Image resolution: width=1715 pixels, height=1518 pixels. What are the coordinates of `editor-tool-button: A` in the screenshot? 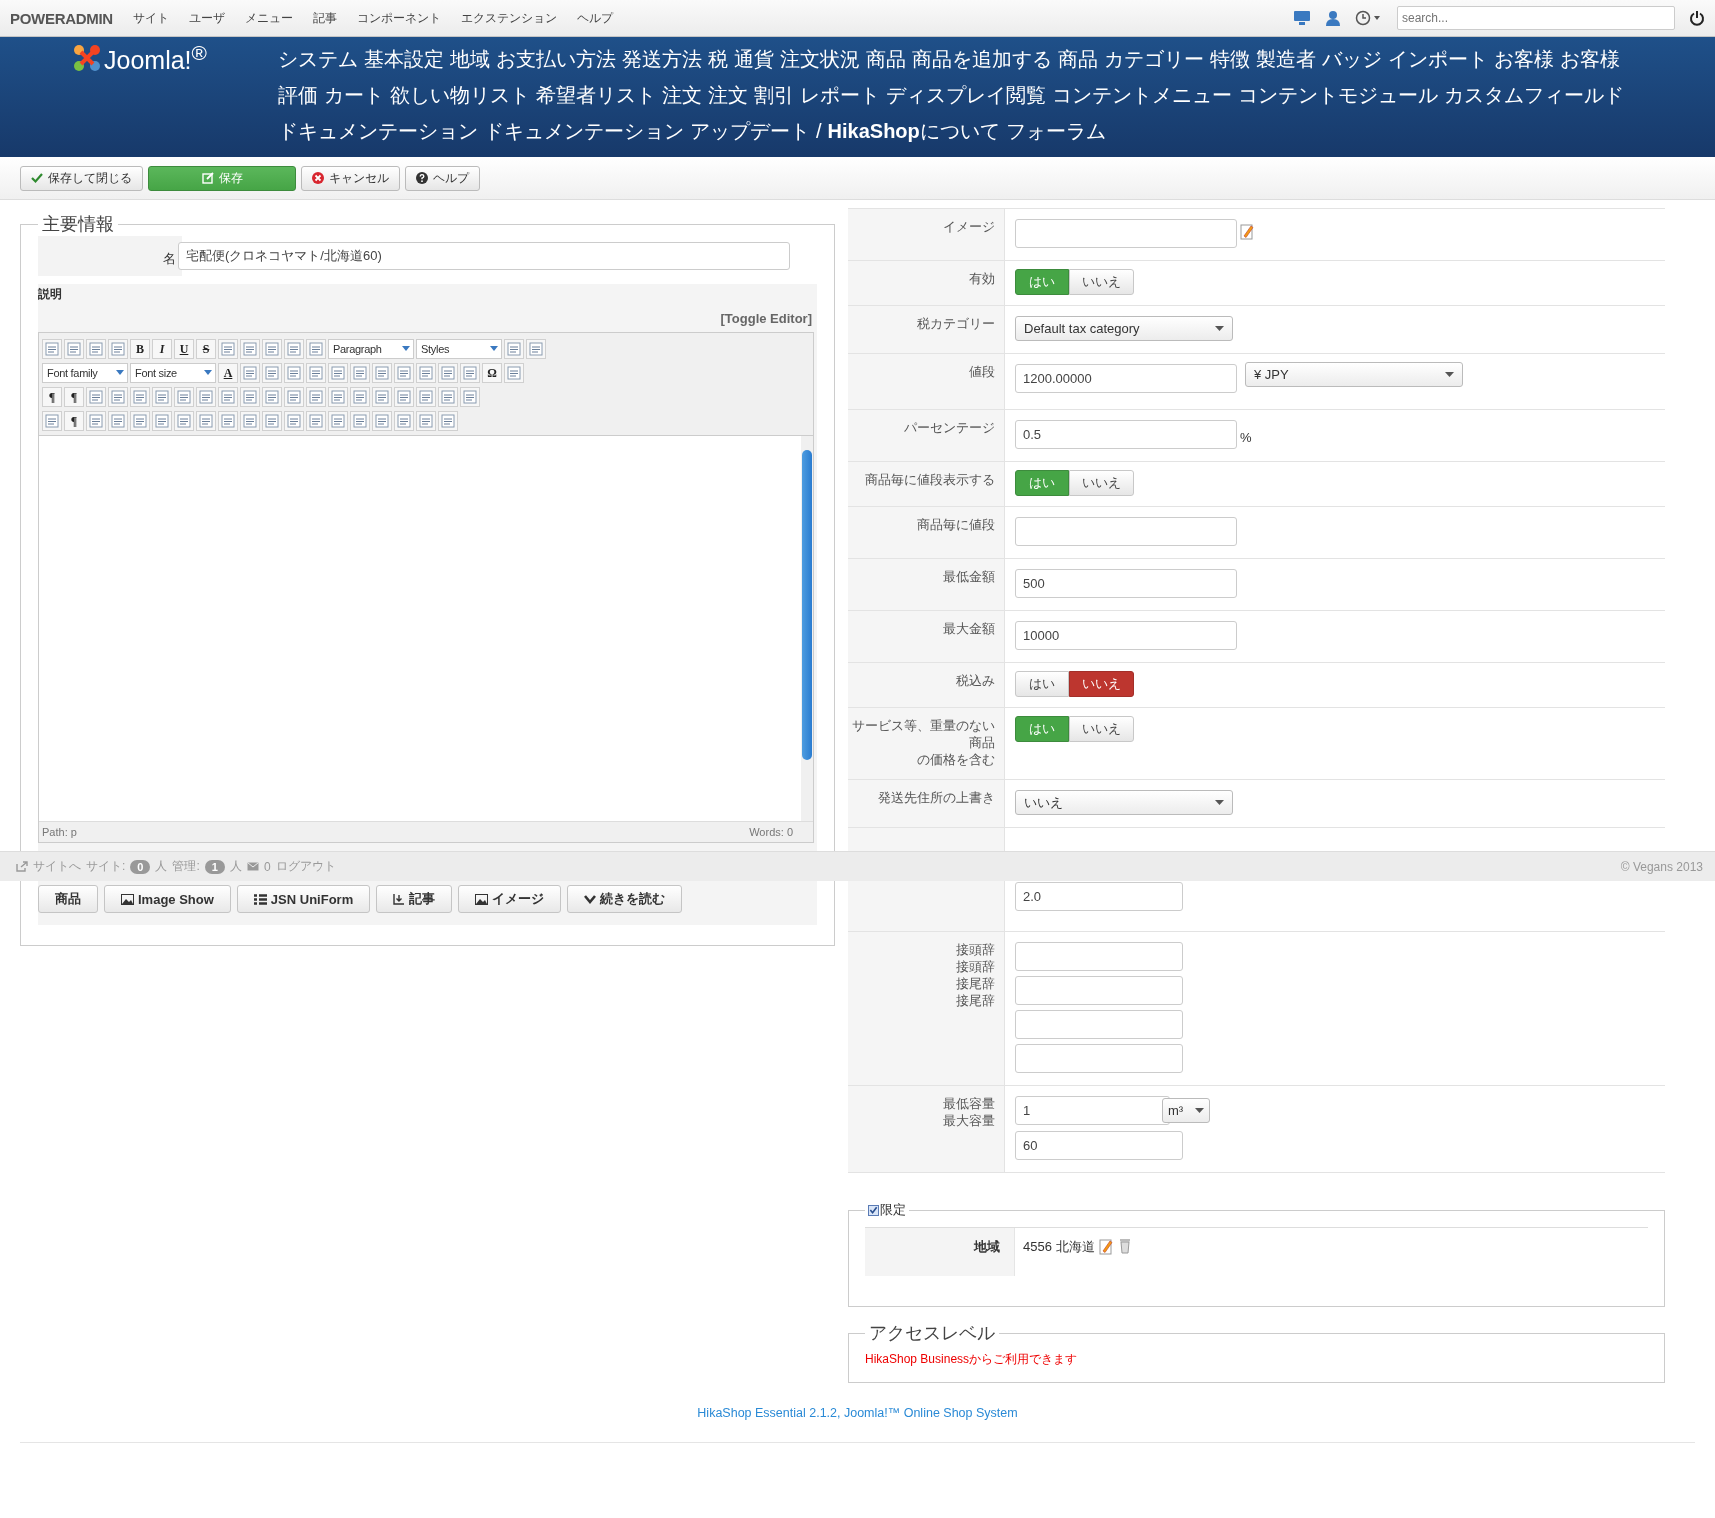 It's located at (228, 373).